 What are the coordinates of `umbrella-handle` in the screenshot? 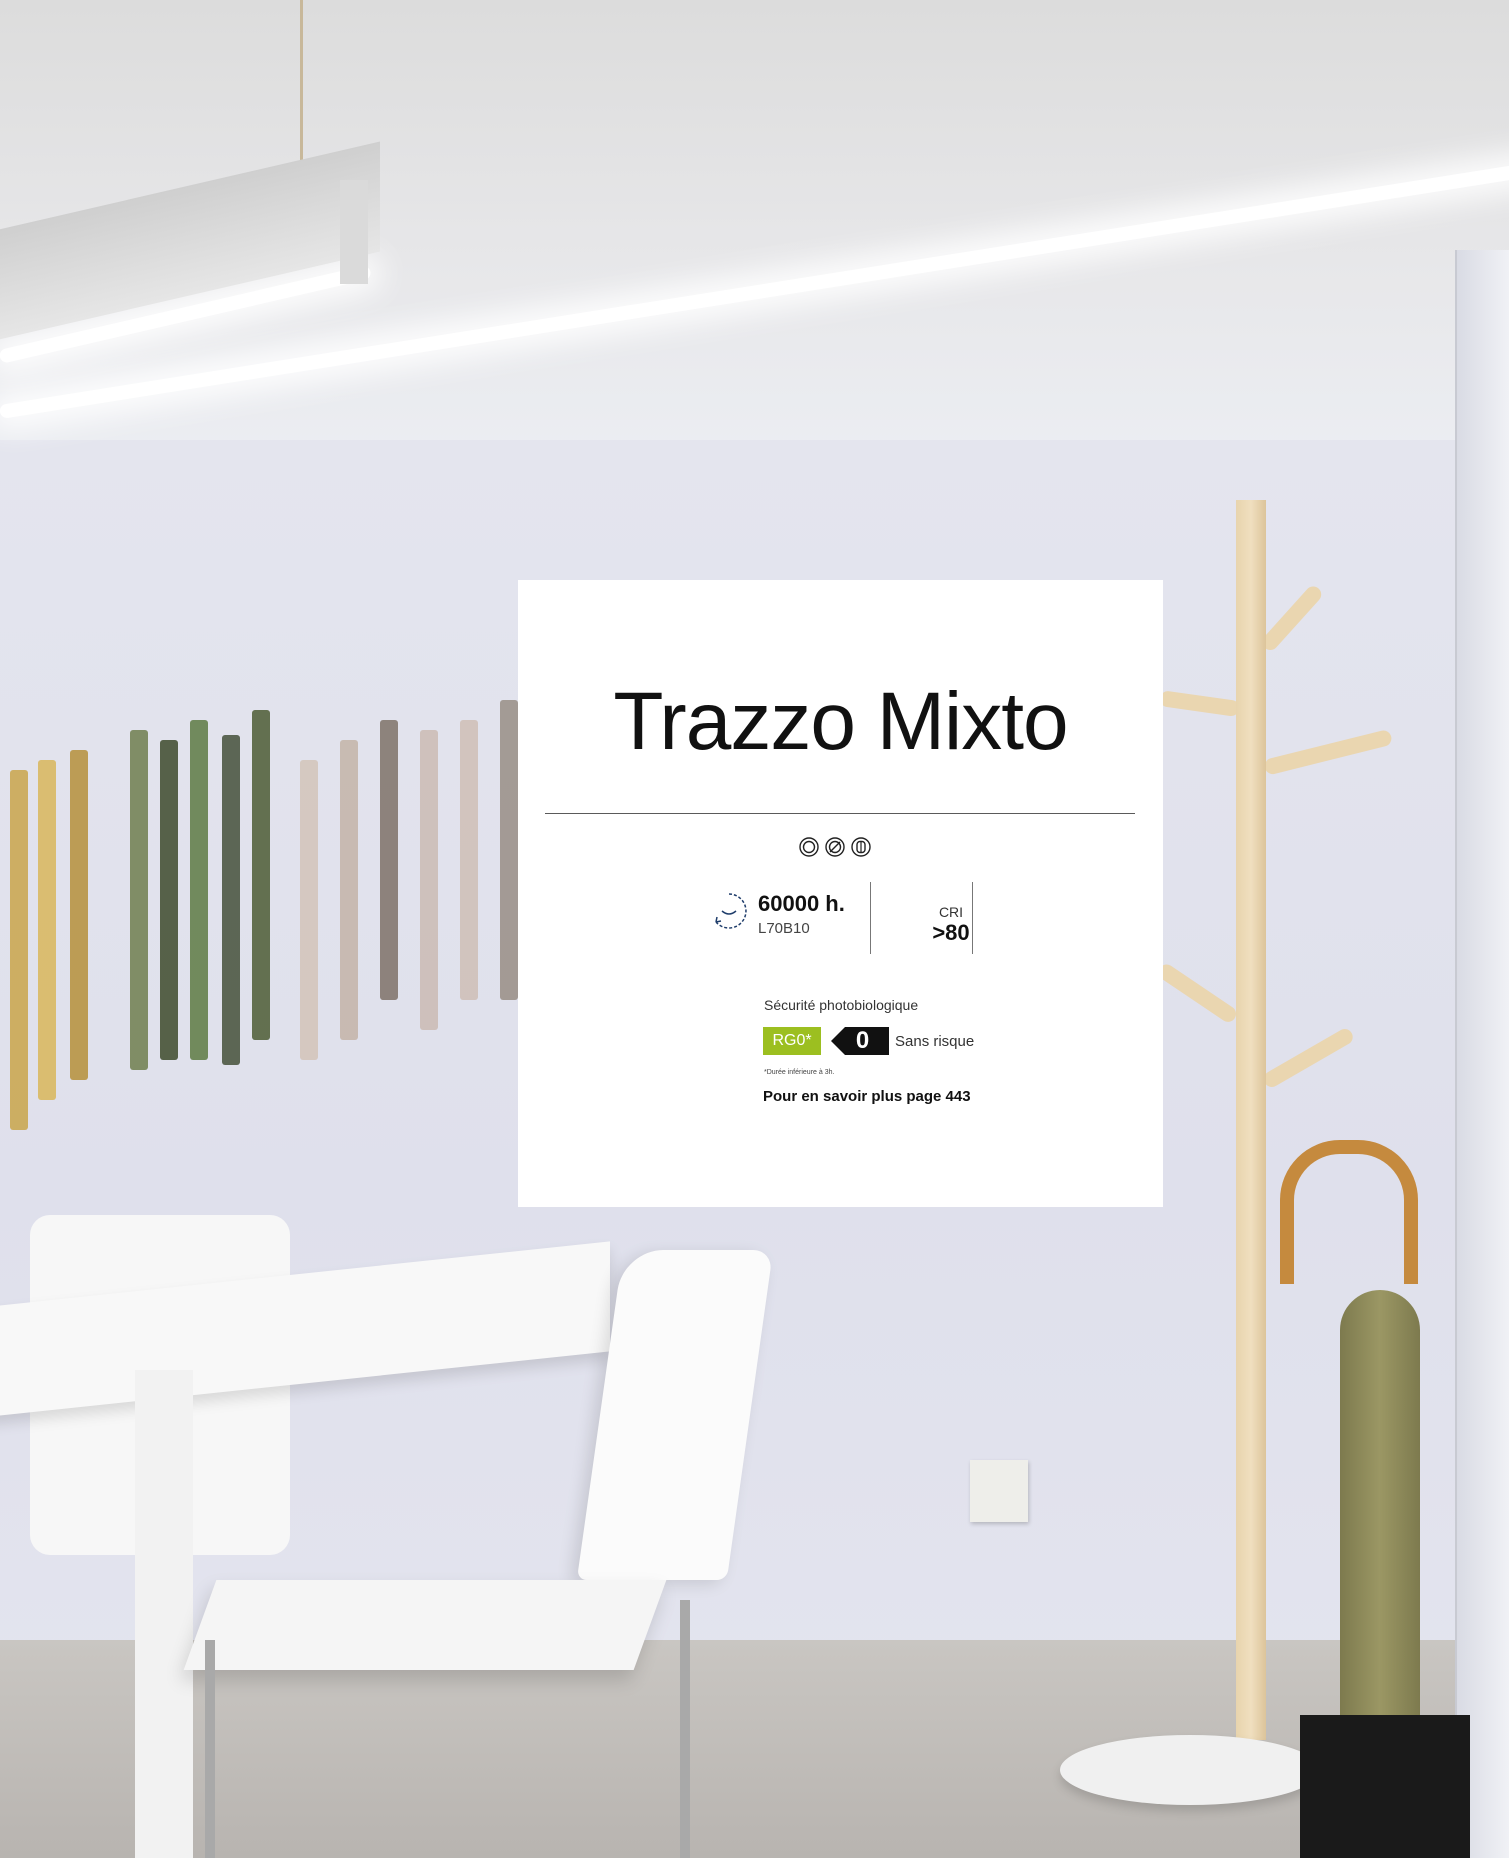 It's located at (1349, 1212).